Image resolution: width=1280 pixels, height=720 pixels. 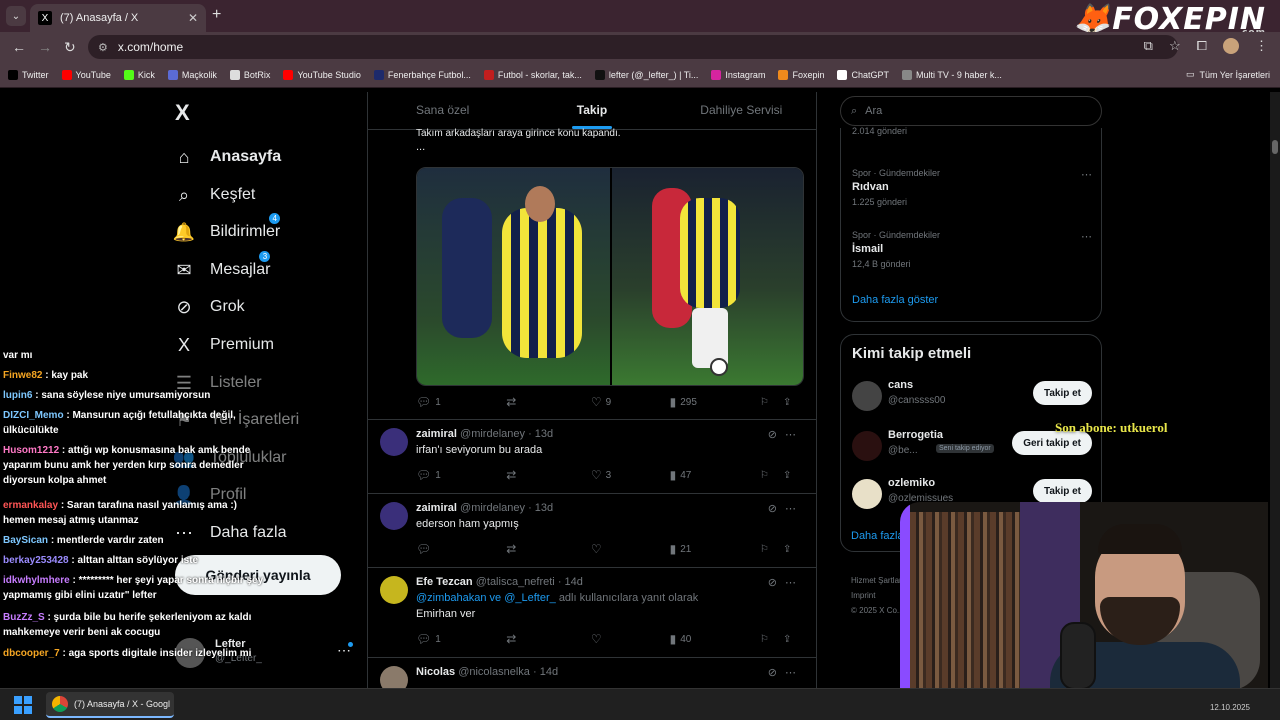 What do you see at coordinates (972, 129) in the screenshot?
I see `trend-item: 2.014 gönderi` at bounding box center [972, 129].